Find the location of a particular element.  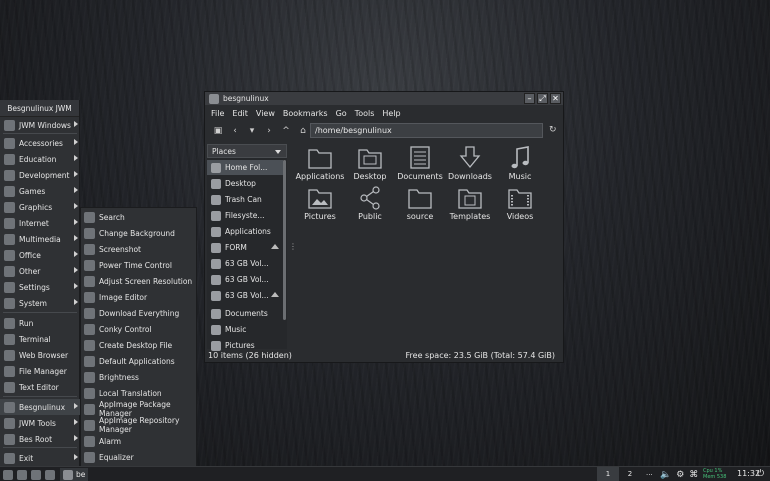

submenu-item-search: Search is located at coordinates (139, 217).